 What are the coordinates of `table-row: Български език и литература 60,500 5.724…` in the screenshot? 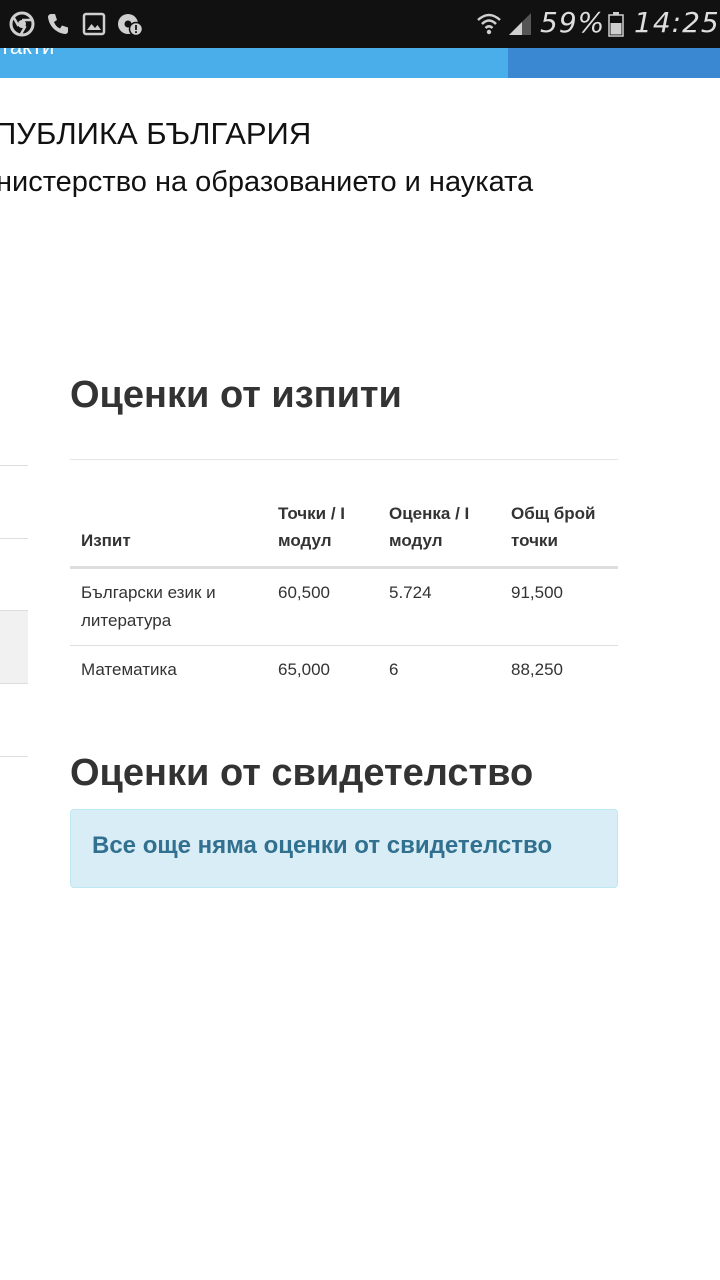 It's located at (344, 606).